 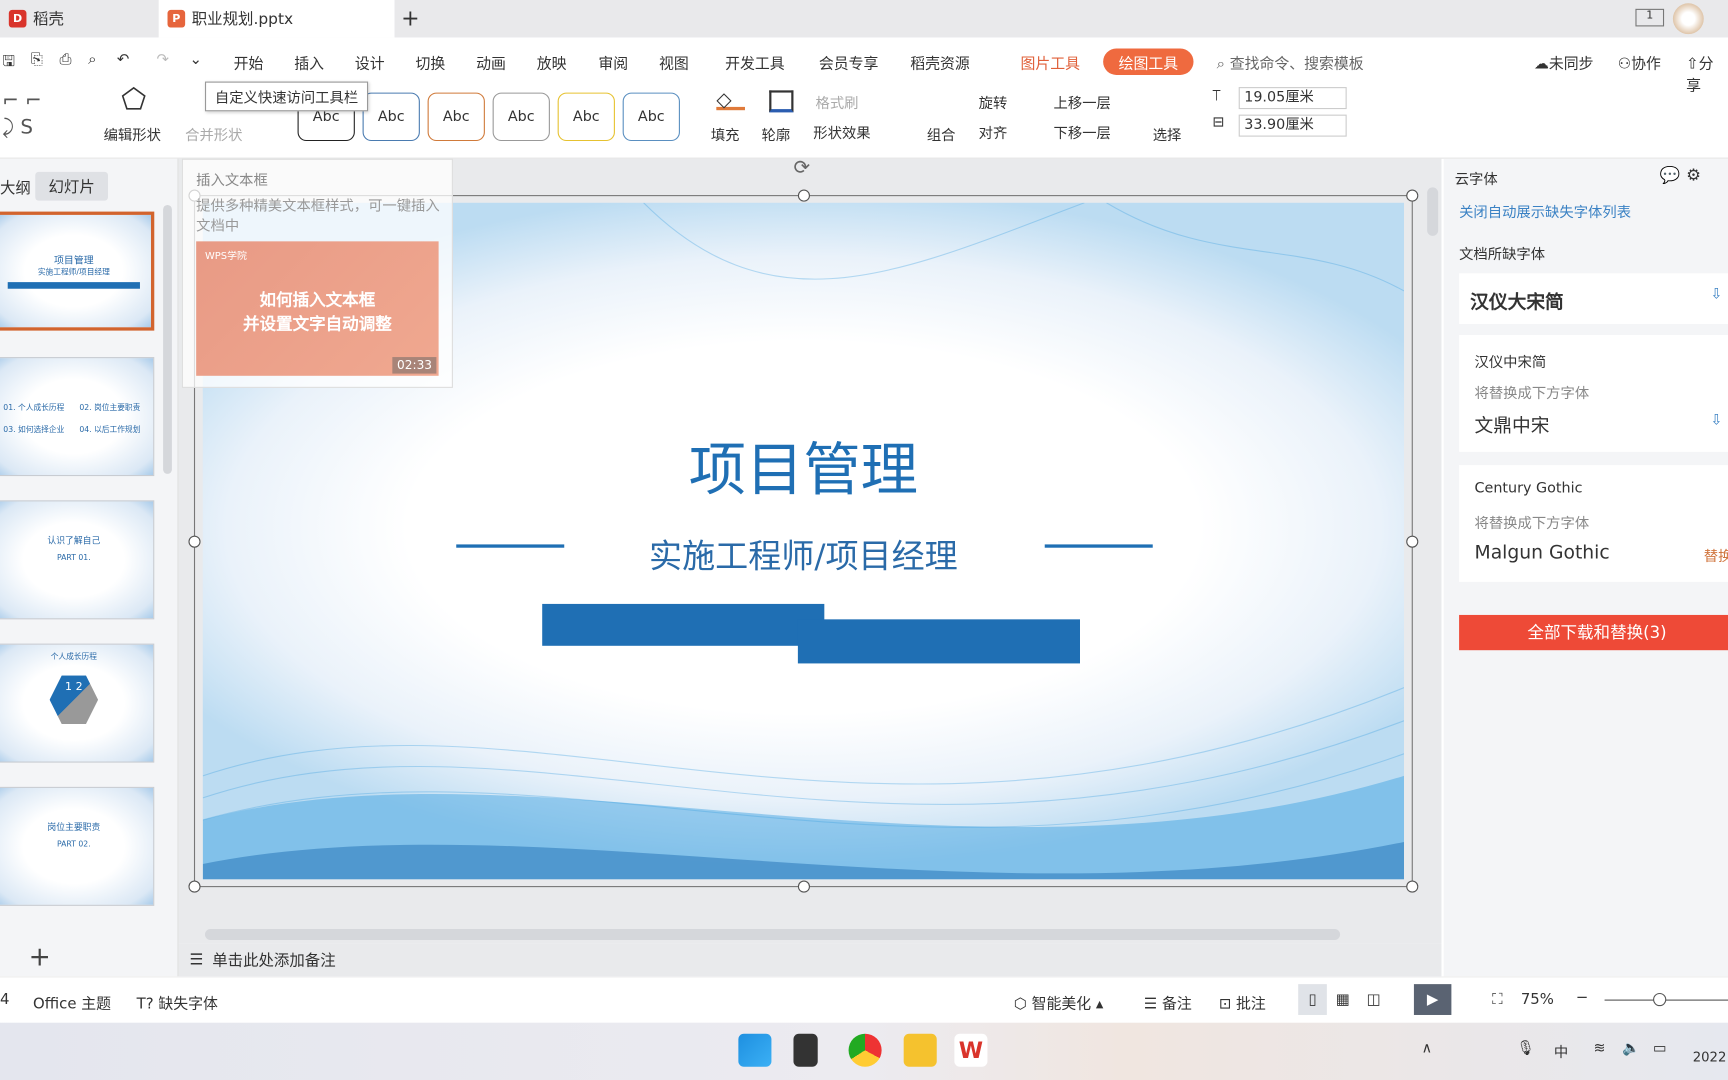 I want to click on ime-indicator: 中, so click(x=1561, y=1051).